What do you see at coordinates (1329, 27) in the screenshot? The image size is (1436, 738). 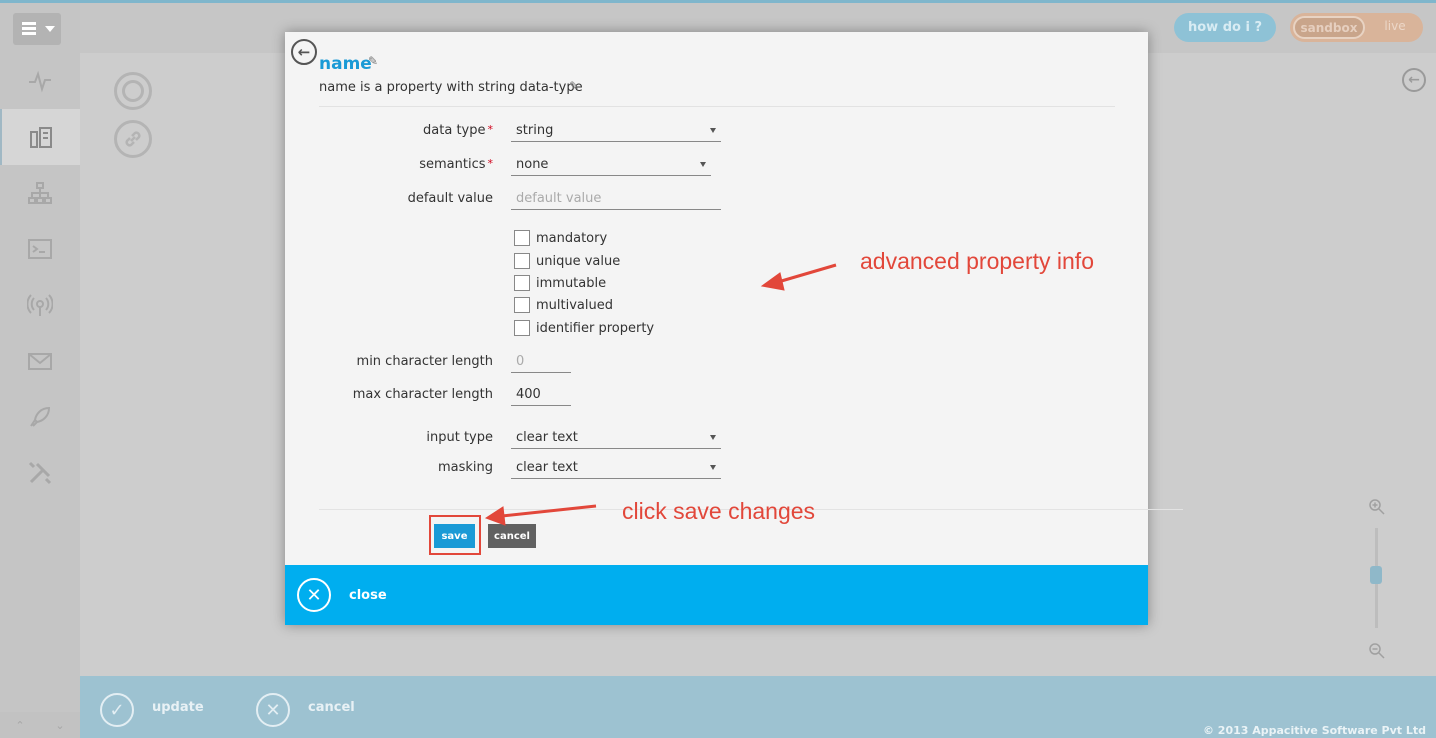 I see `env-sandbox: sandbox` at bounding box center [1329, 27].